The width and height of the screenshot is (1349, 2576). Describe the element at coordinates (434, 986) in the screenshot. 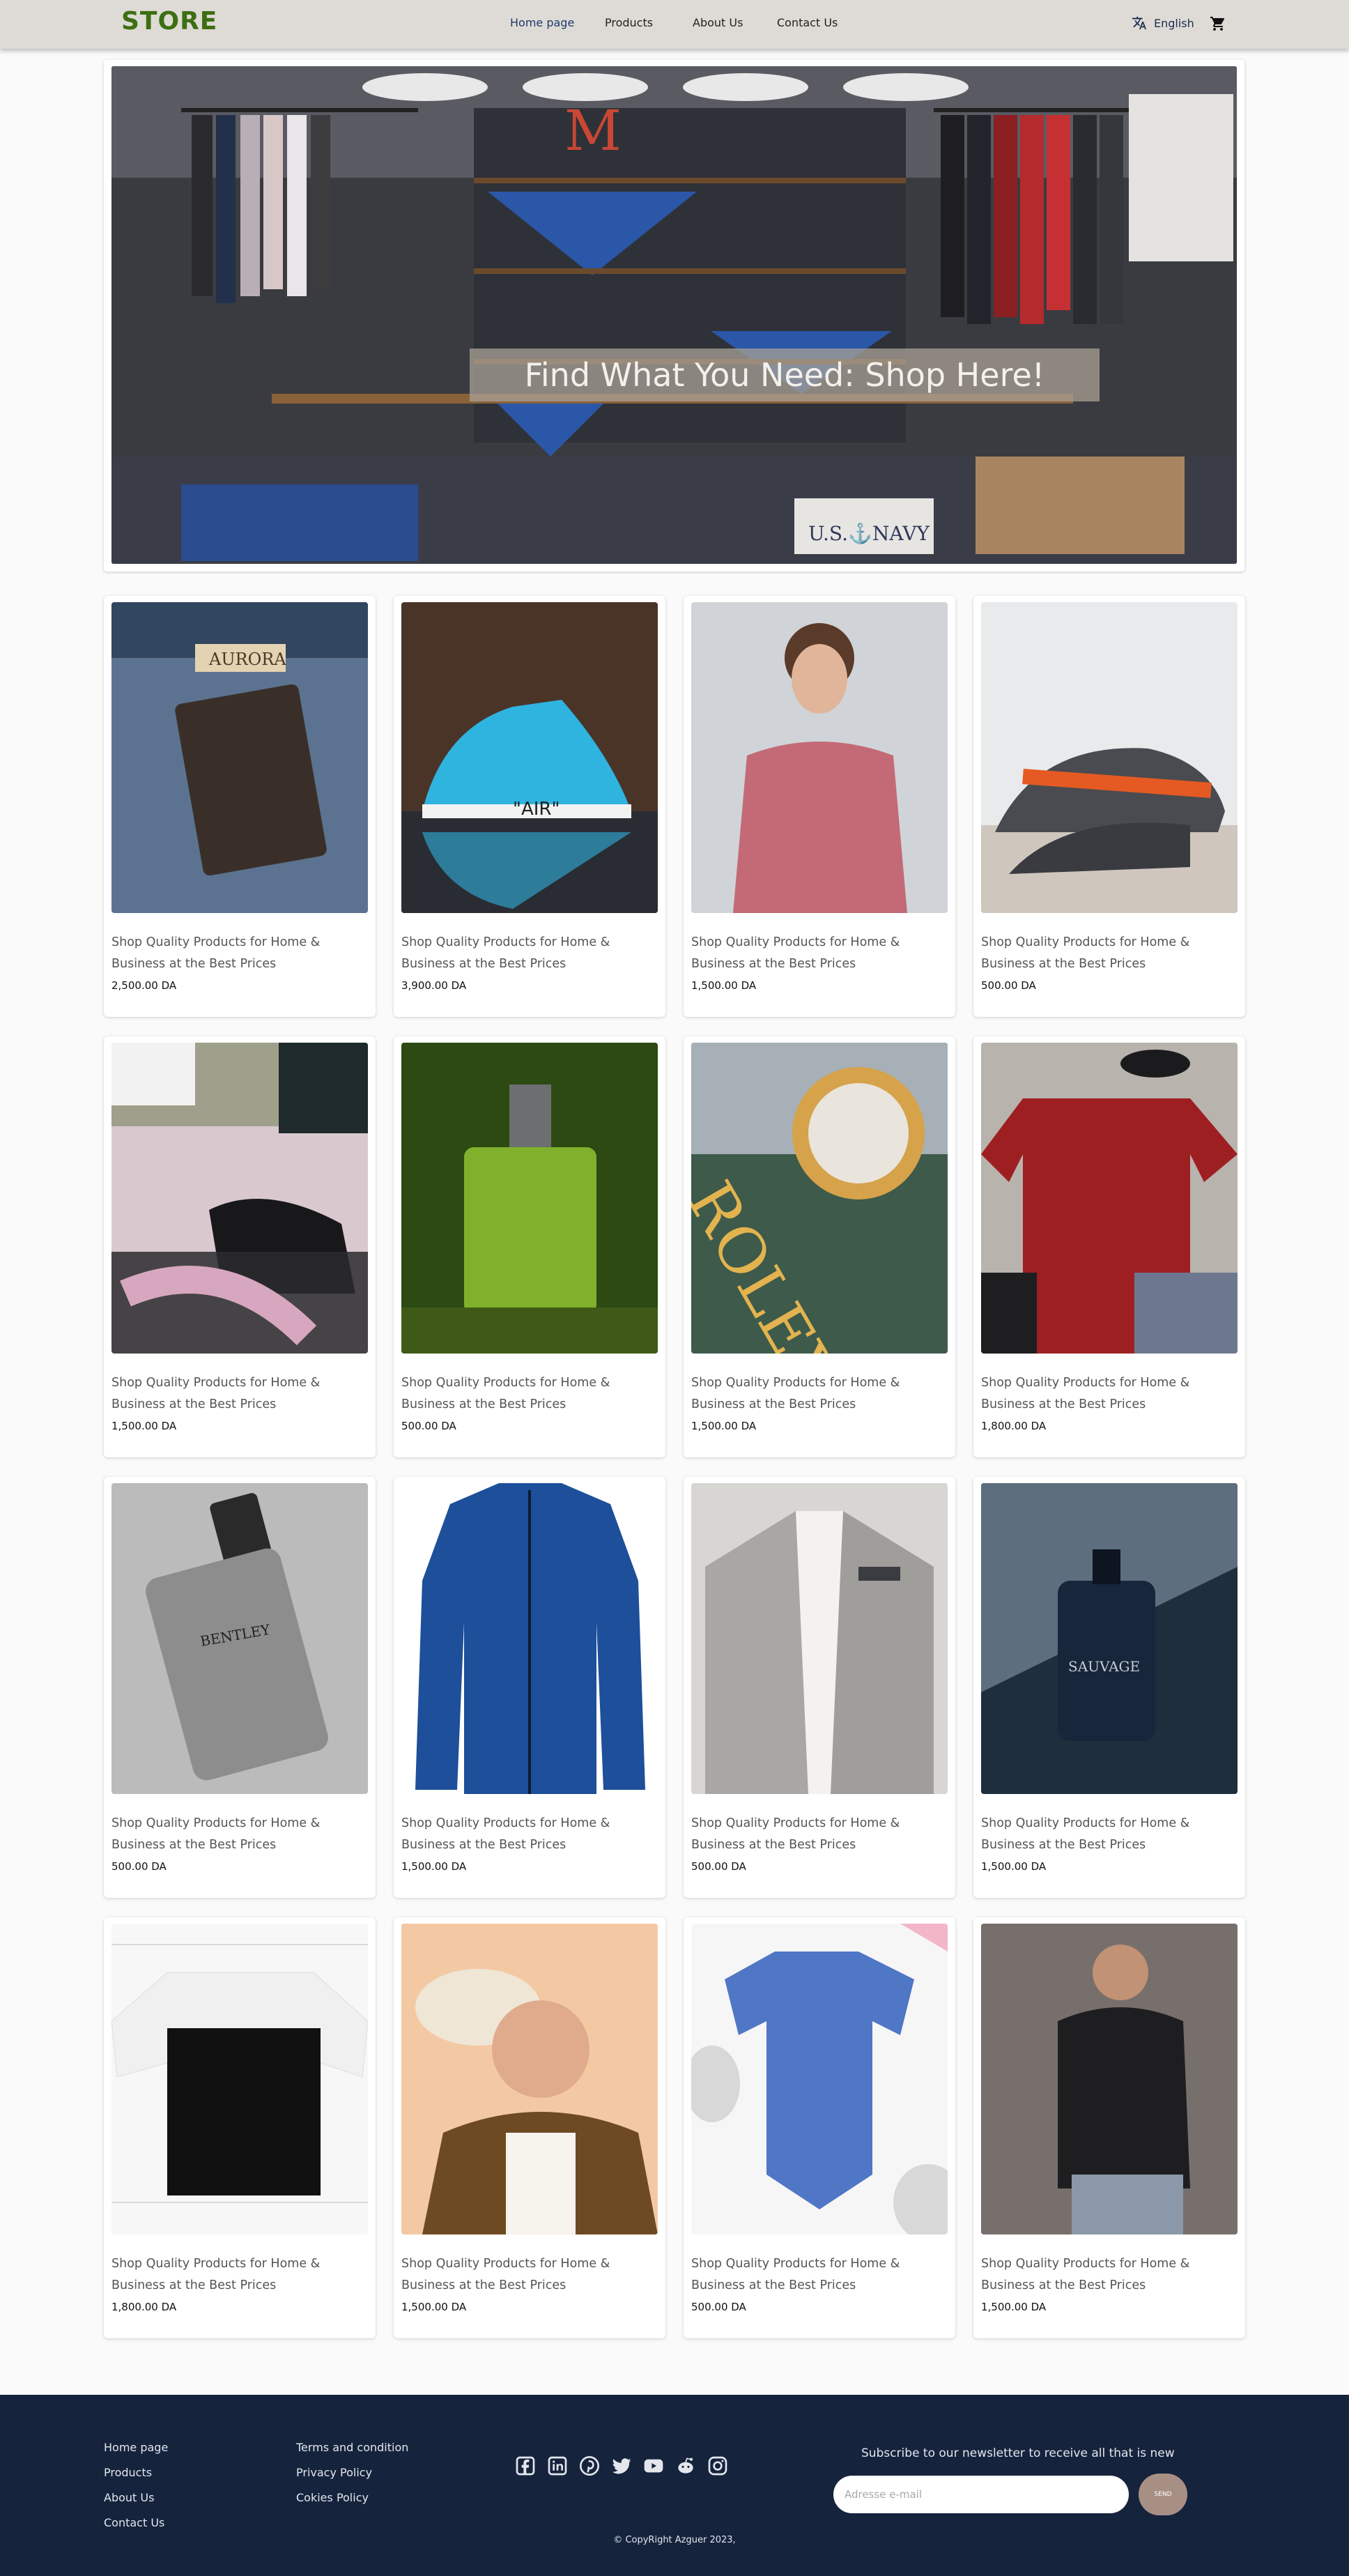

I see `product-price: 3,900.00 DA` at that location.